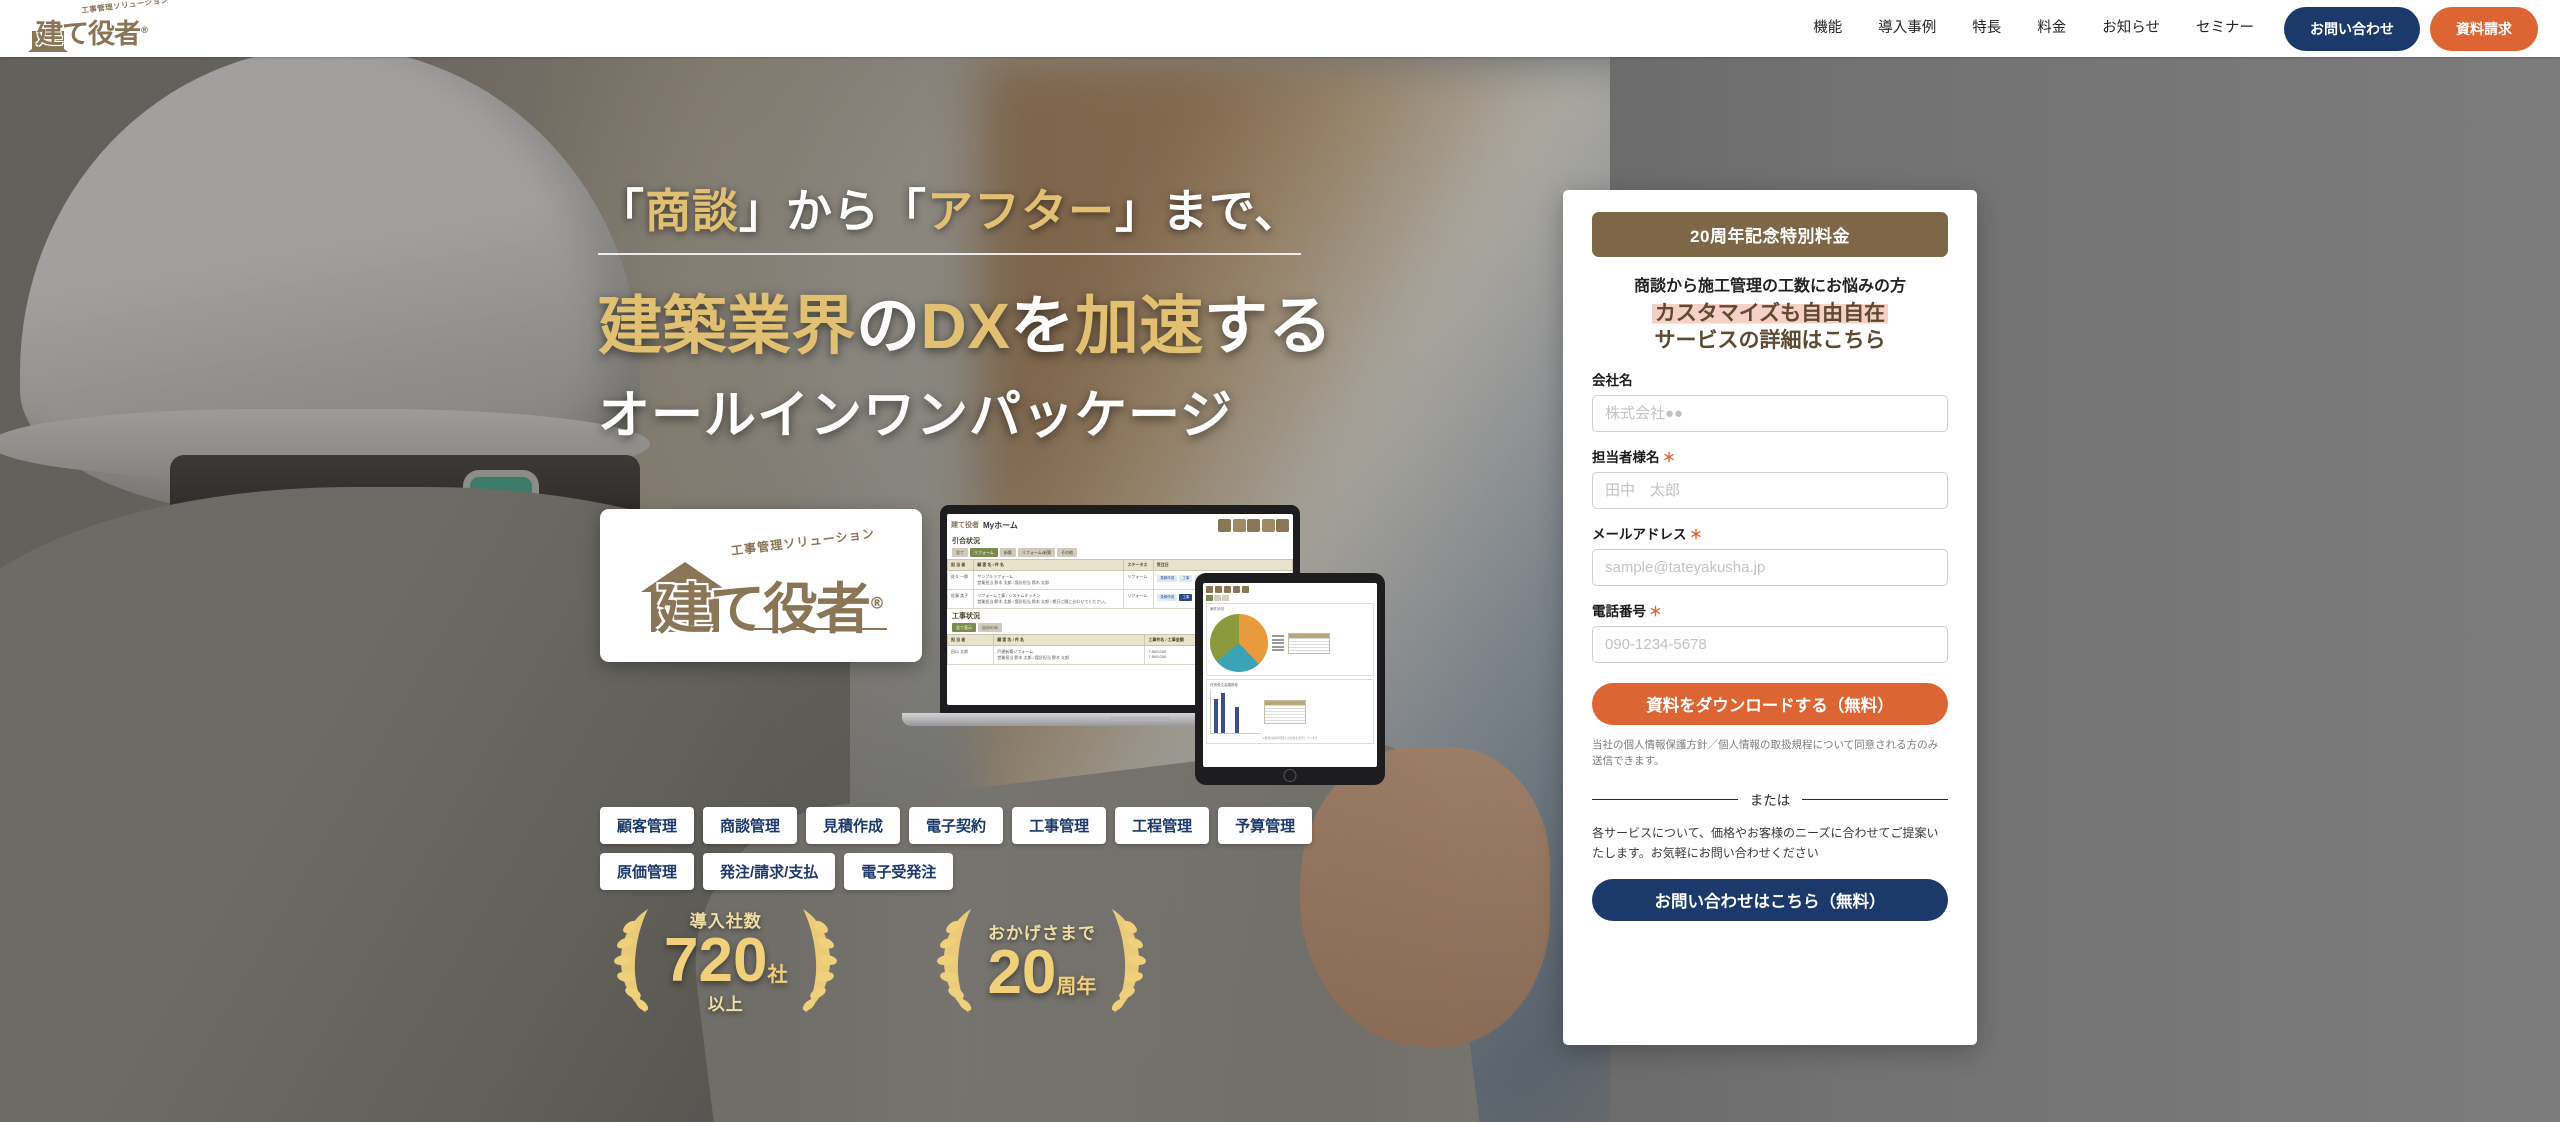  Describe the element at coordinates (1235, 712) in the screenshot. I see `bar-chart` at that location.